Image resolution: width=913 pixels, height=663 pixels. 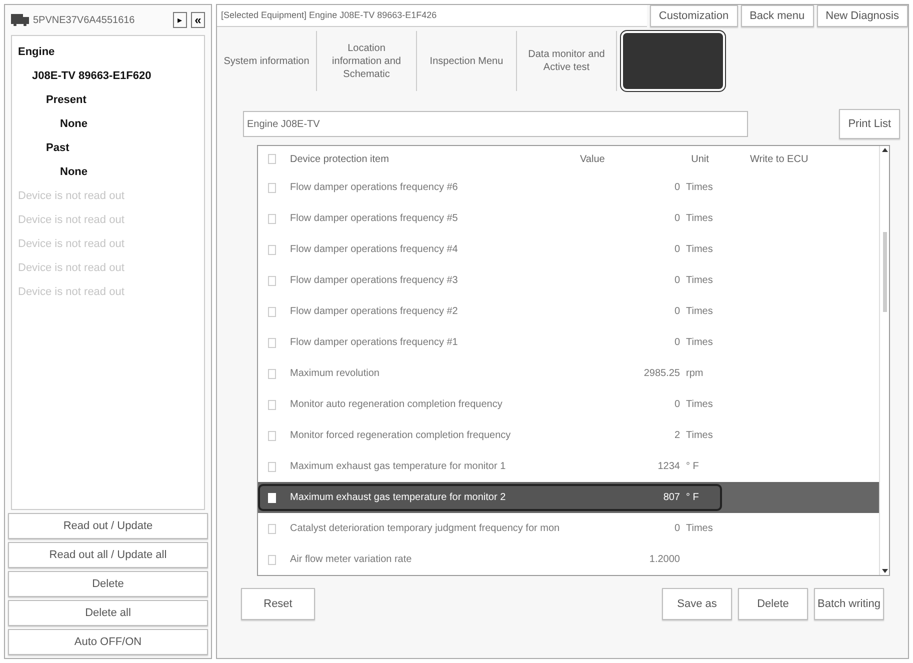 What do you see at coordinates (335, 374) in the screenshot?
I see `item-cell-text: Maximum revolution` at bounding box center [335, 374].